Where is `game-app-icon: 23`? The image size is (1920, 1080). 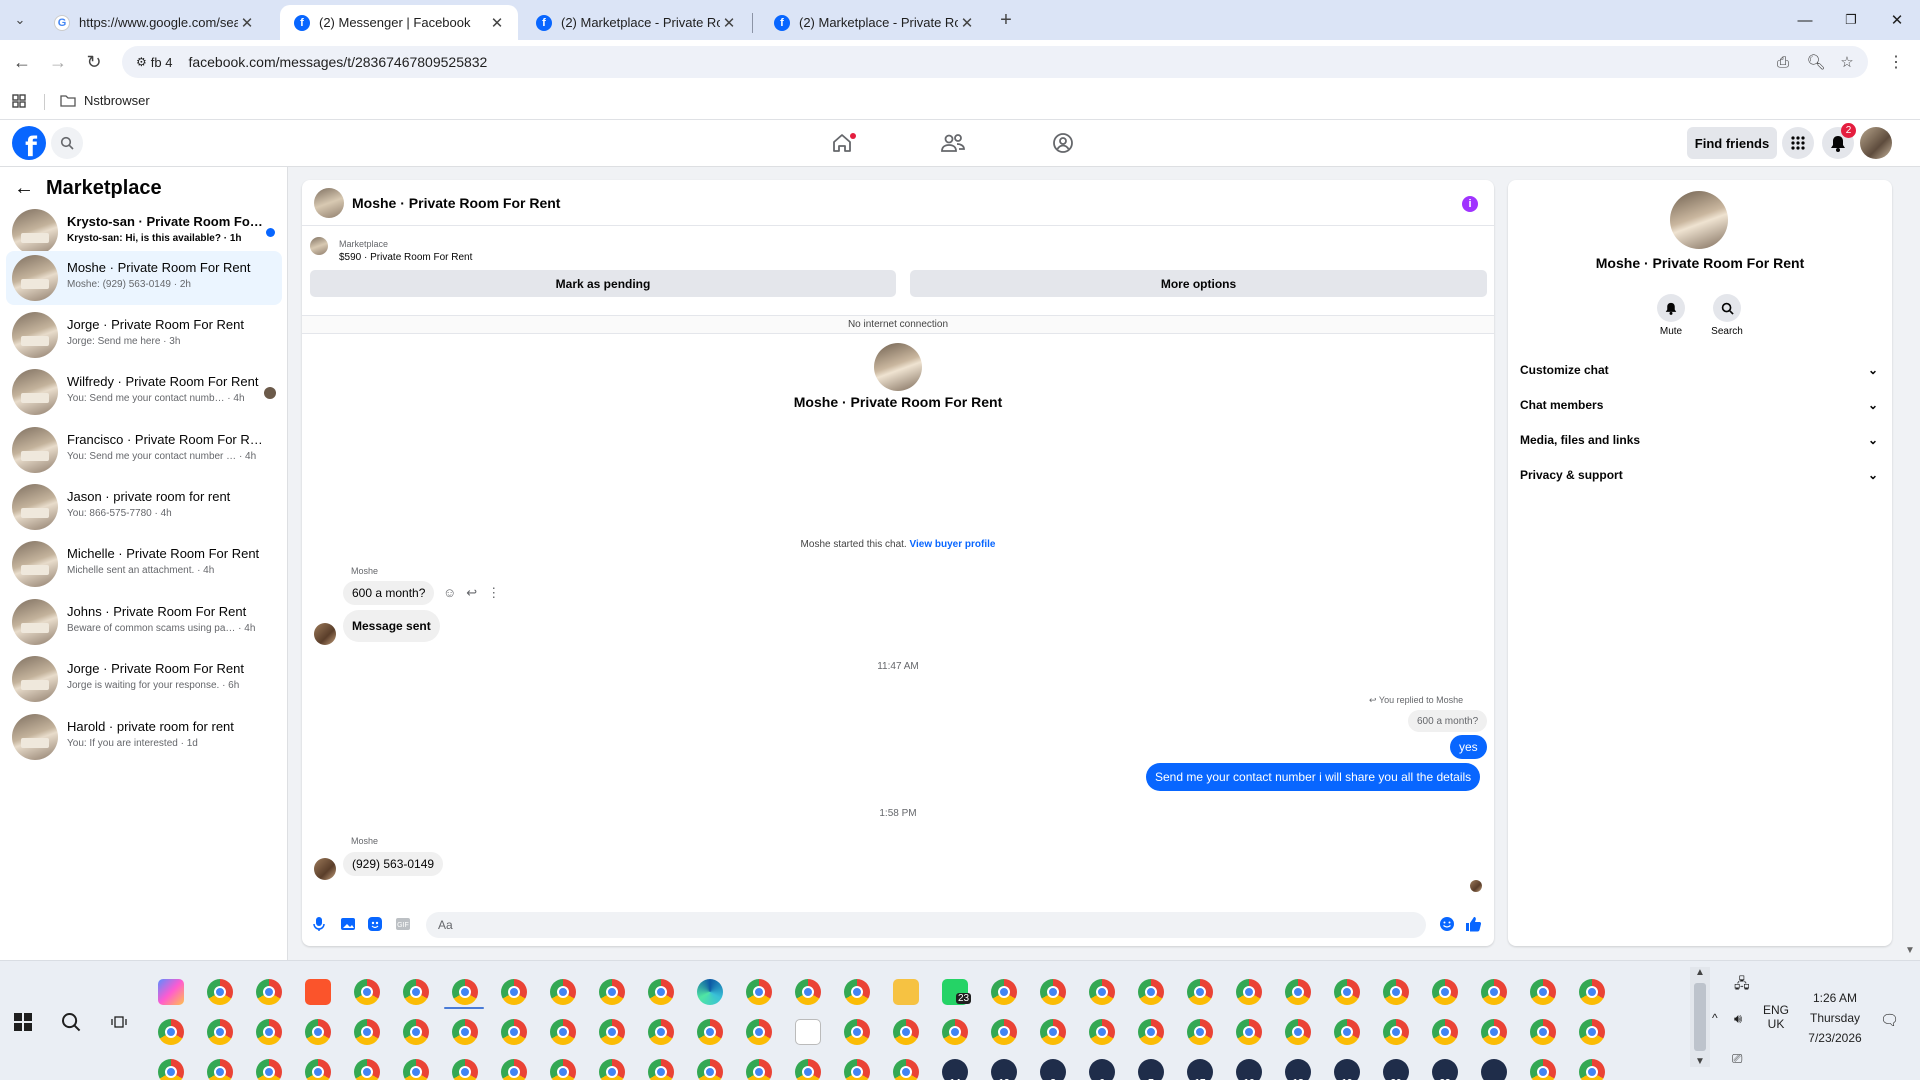 game-app-icon: 23 is located at coordinates (1445, 1069).